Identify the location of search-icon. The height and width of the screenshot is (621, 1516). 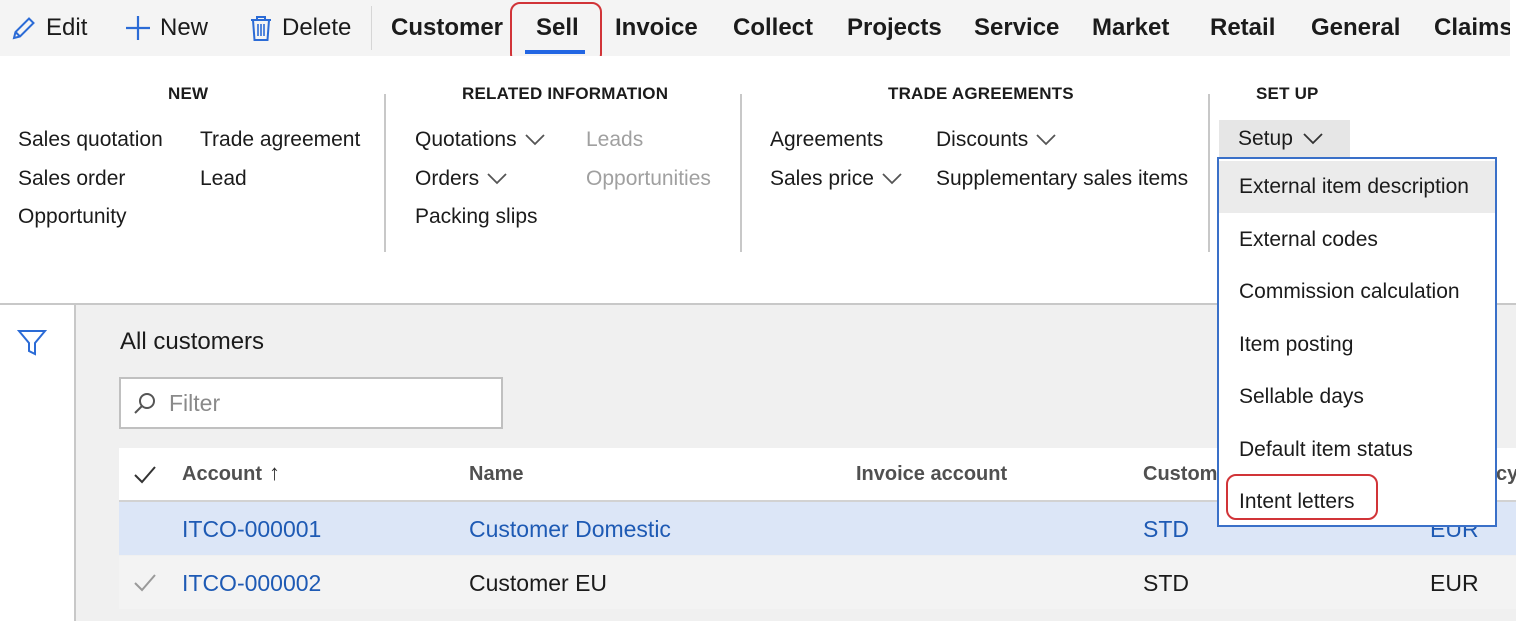
(144, 403).